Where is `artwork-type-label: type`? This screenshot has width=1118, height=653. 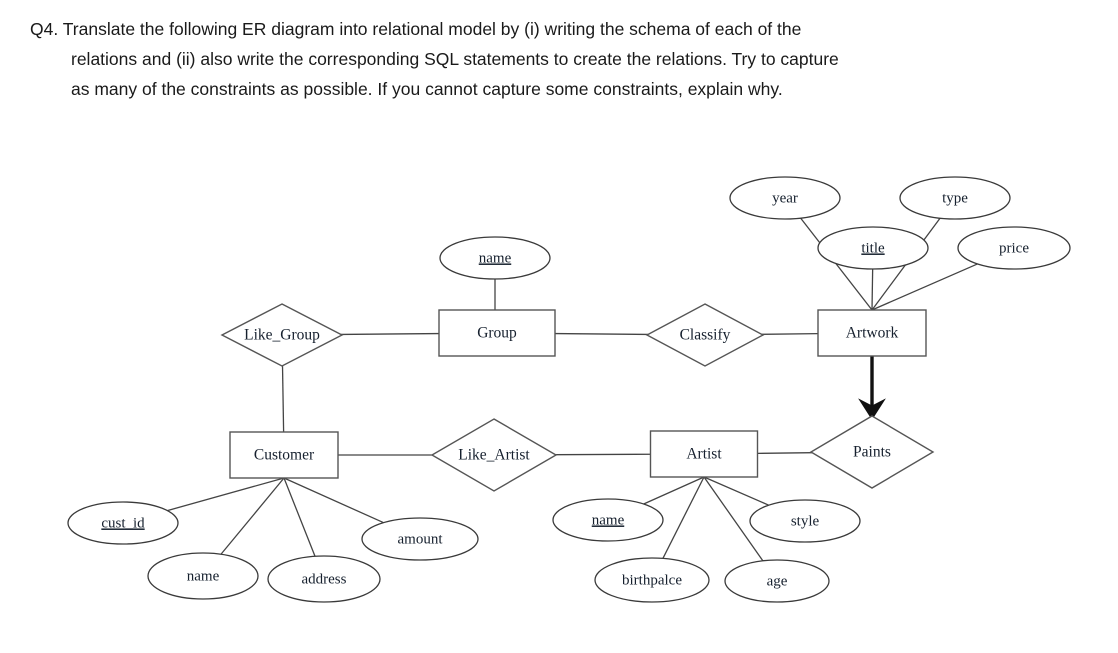 artwork-type-label: type is located at coordinates (955, 198).